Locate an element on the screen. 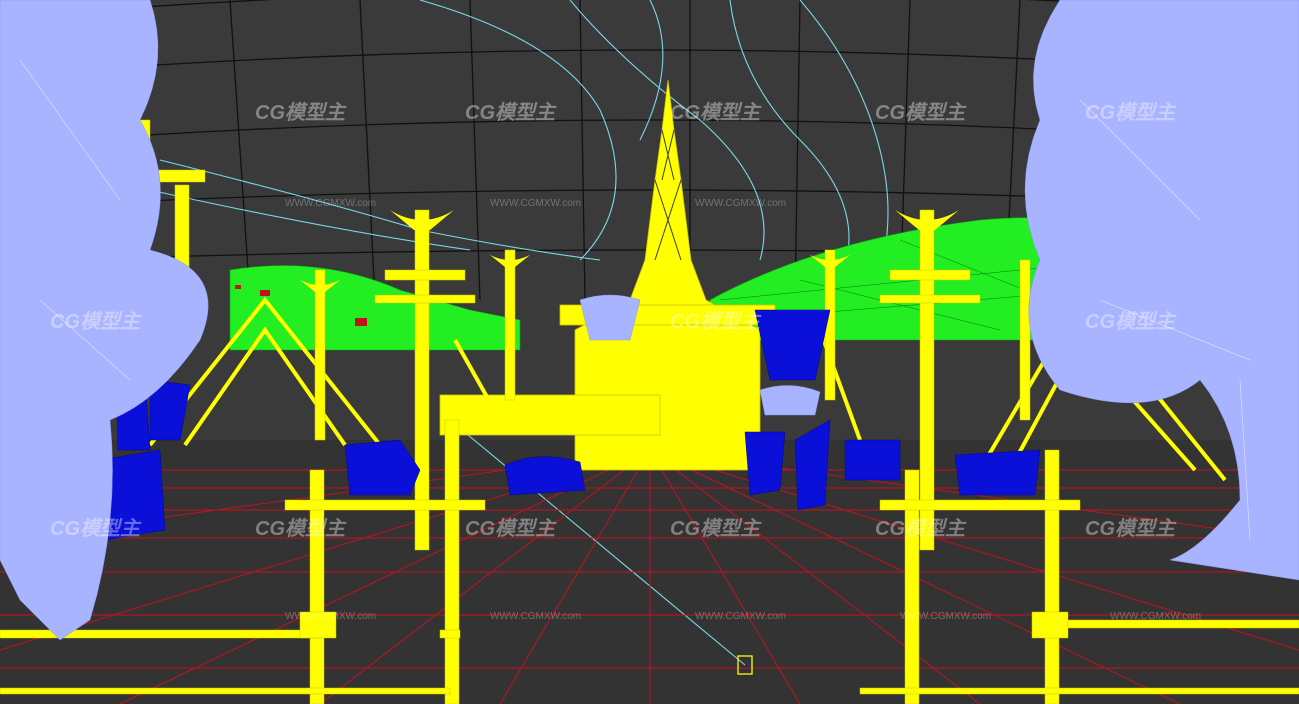 The height and width of the screenshot is (704, 1299). central-stupa is located at coordinates (607, 275).